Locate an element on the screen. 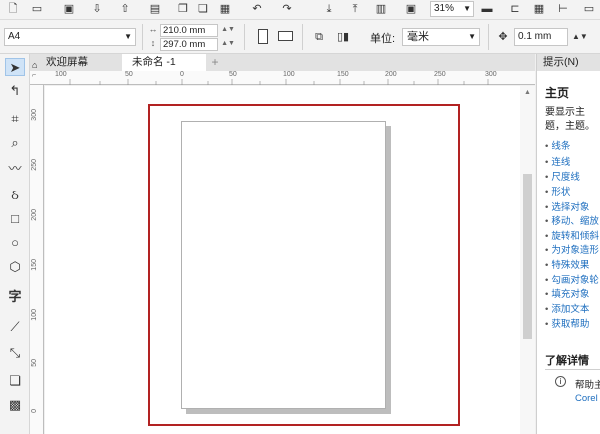 The image size is (600, 434). clipboard-icon: ▦ is located at coordinates (225, 9).